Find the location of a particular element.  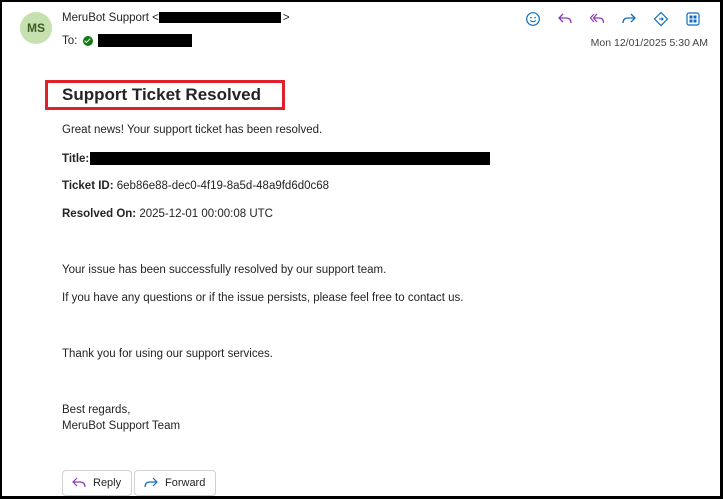

resolved-on-value: 2025-12-01 00:00:08 UTC is located at coordinates (206, 214).